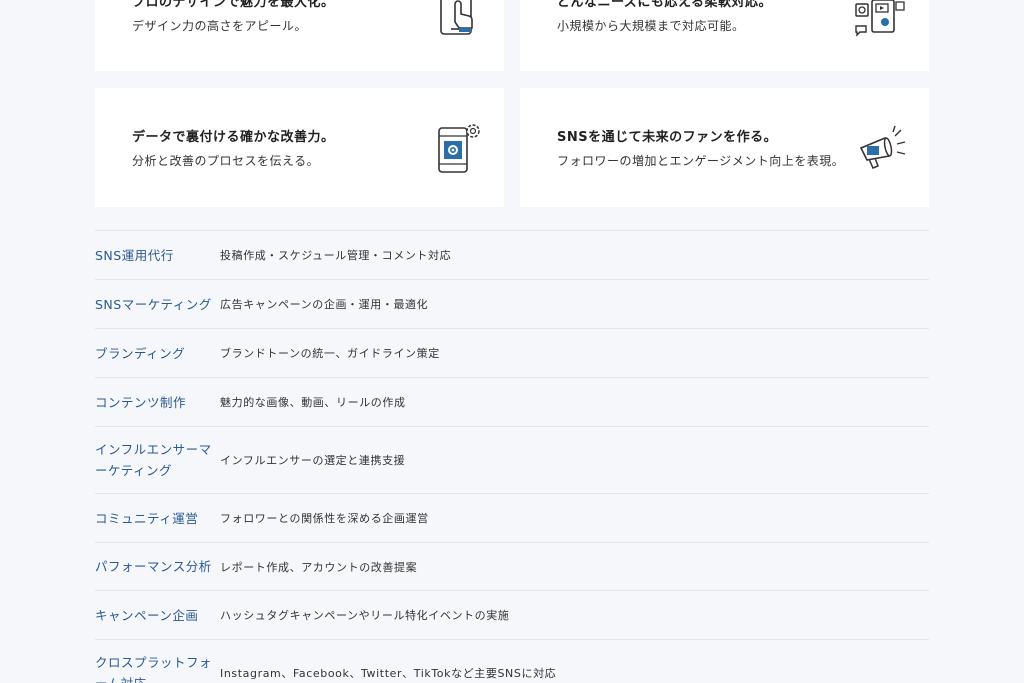  I want to click on service-name: キャンペーン企画, so click(147, 615).